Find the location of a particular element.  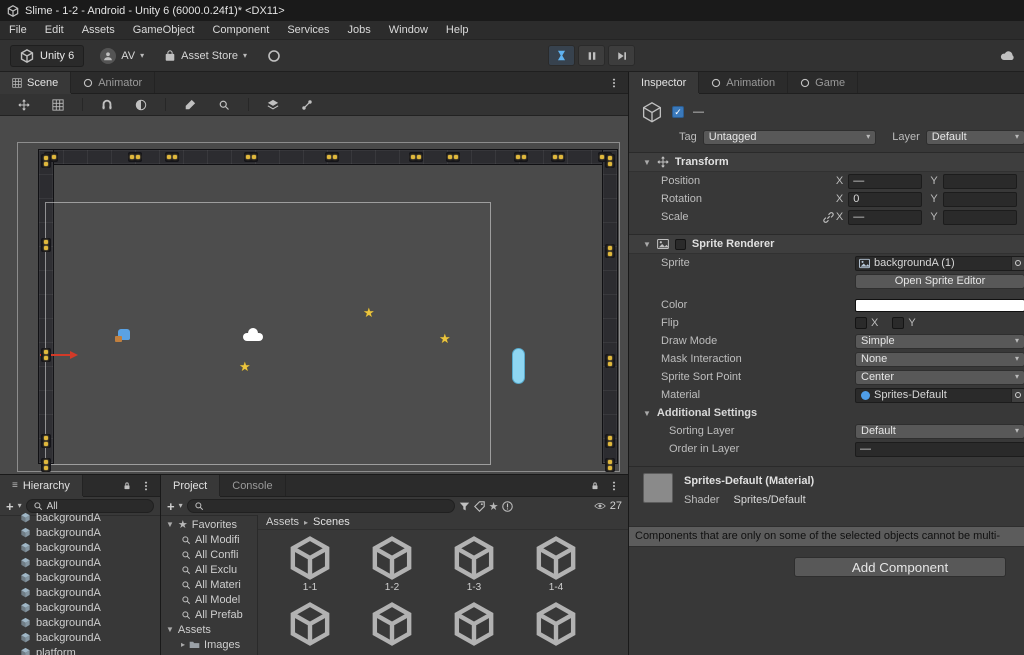

draw-mode-dropdown: Simple ▾ is located at coordinates (939, 341).